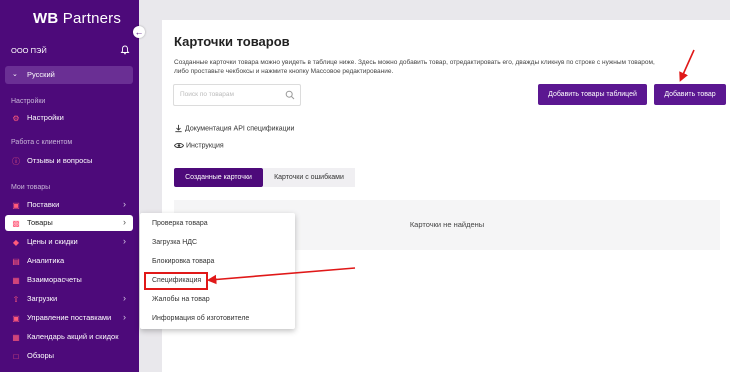 This screenshot has height=372, width=730. Describe the element at coordinates (16, 280) in the screenshot. I see `wallet-icon: ▦` at that location.